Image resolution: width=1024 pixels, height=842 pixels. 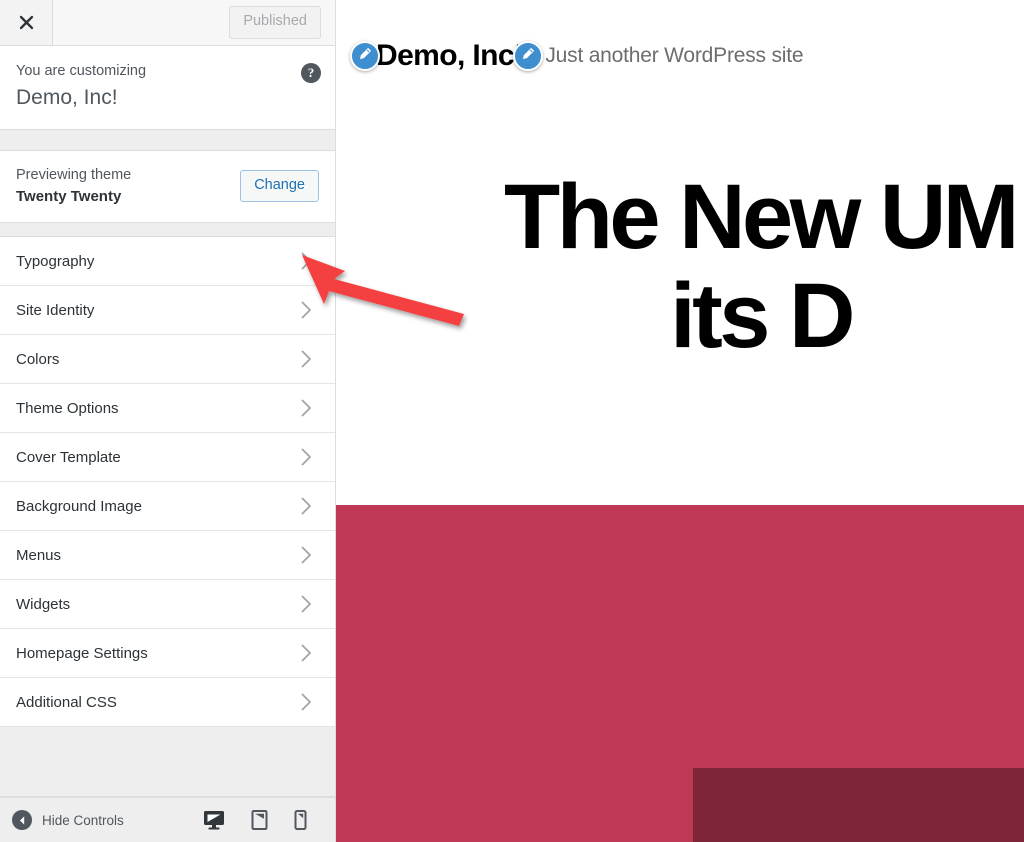 What do you see at coordinates (300, 820) in the screenshot?
I see `mobile-phone-icon` at bounding box center [300, 820].